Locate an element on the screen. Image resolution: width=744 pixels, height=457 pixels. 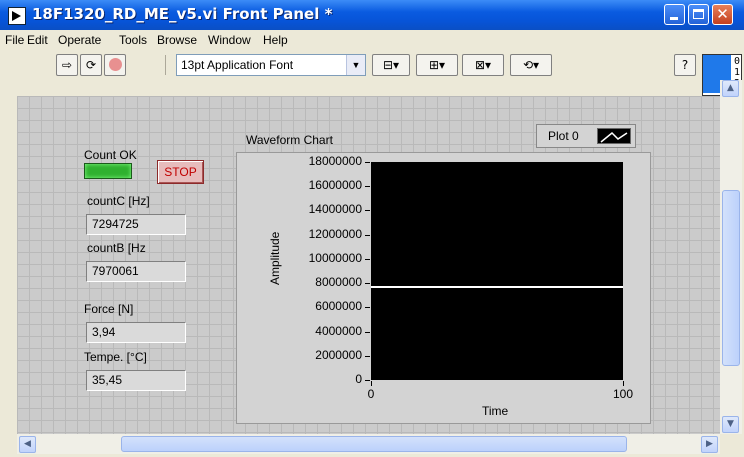
abort-stop-icon is located at coordinates (115, 64).